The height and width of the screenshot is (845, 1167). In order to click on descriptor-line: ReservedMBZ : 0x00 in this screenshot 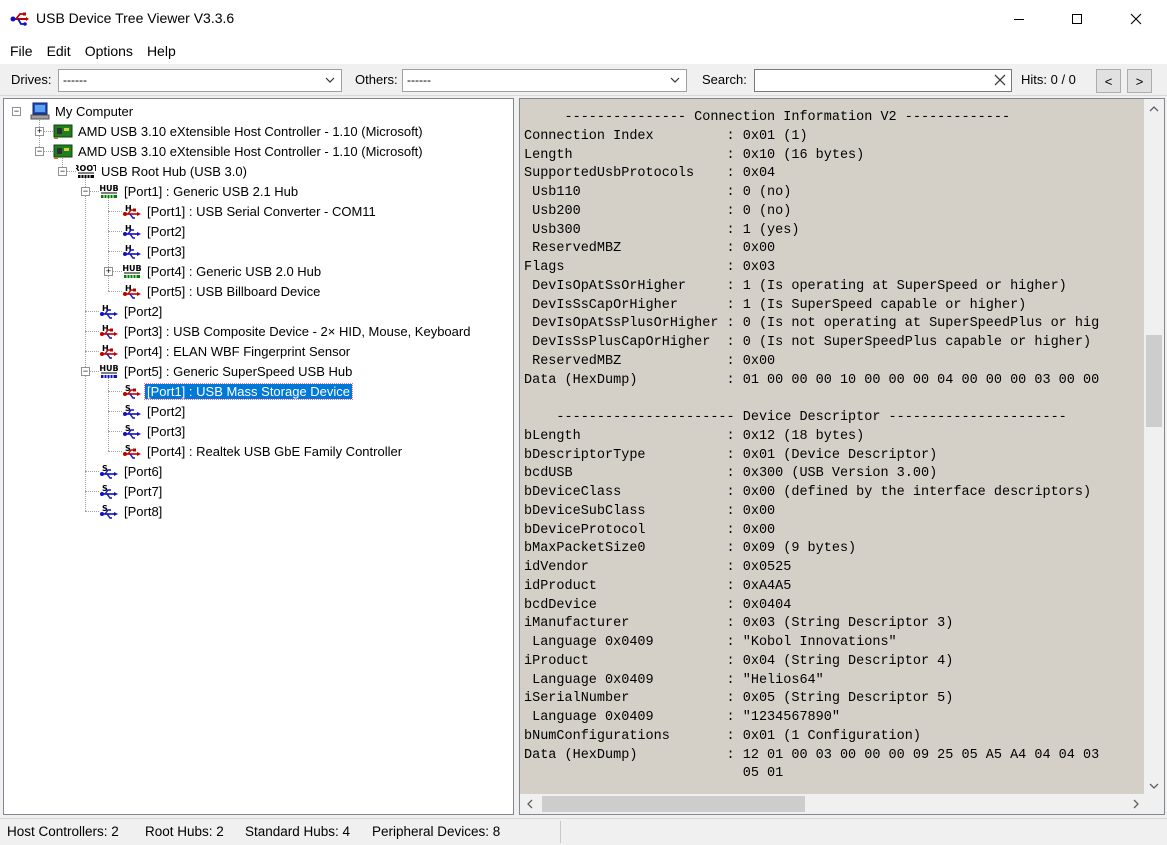, I will do `click(650, 249)`.